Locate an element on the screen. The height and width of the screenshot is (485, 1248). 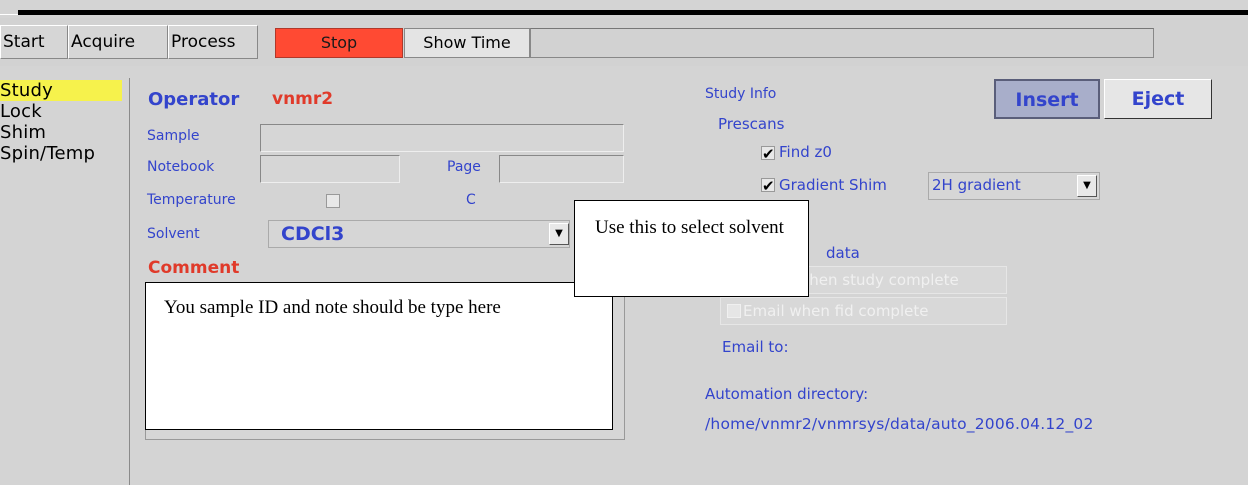
temperature-label: Temperature is located at coordinates (191, 200).